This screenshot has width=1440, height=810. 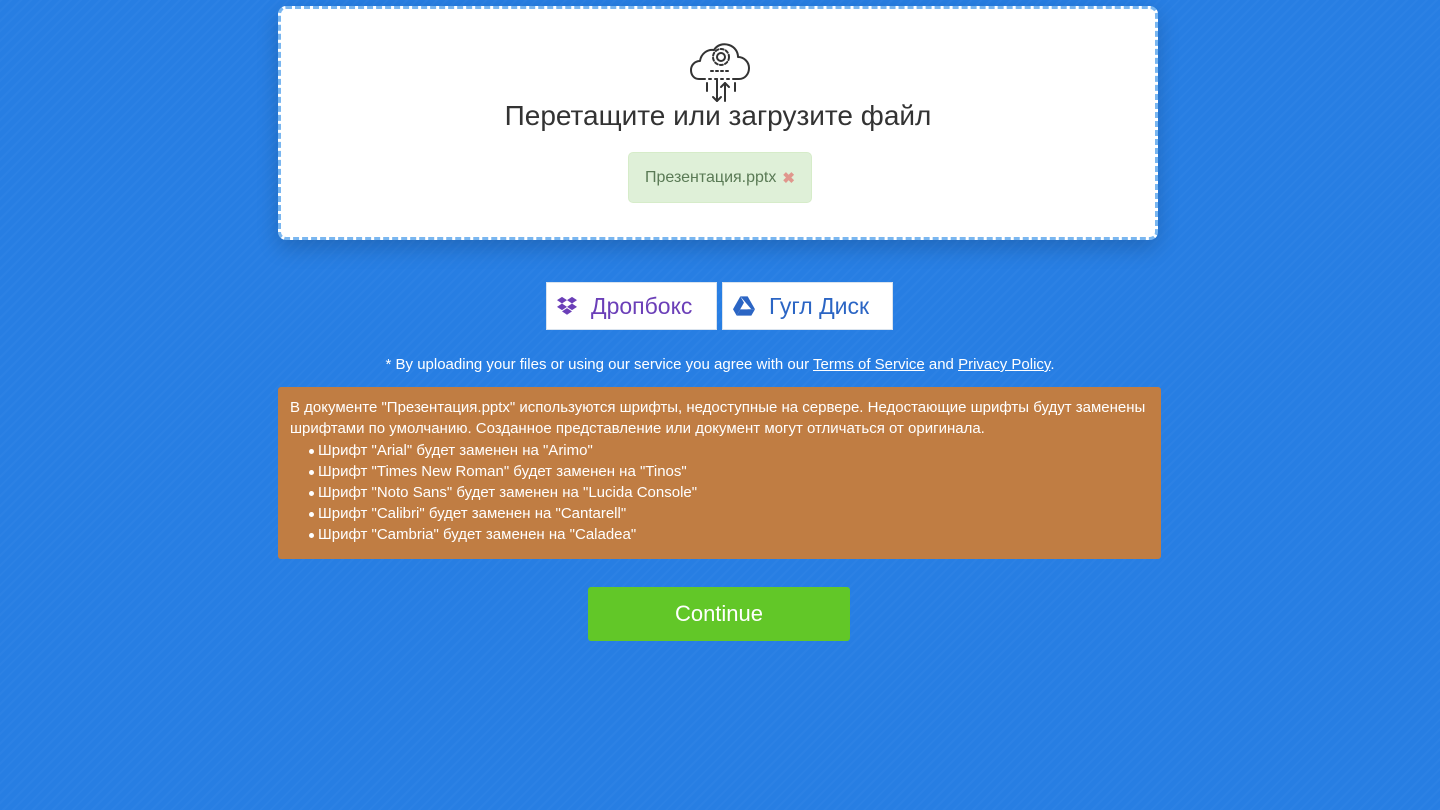 I want to click on privacy-policy-link: Privacy Policy, so click(x=1004, y=364).